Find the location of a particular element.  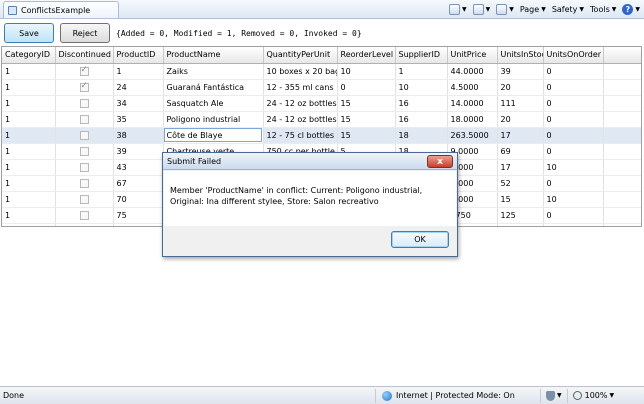

cell-stock: 69 is located at coordinates (520, 151).